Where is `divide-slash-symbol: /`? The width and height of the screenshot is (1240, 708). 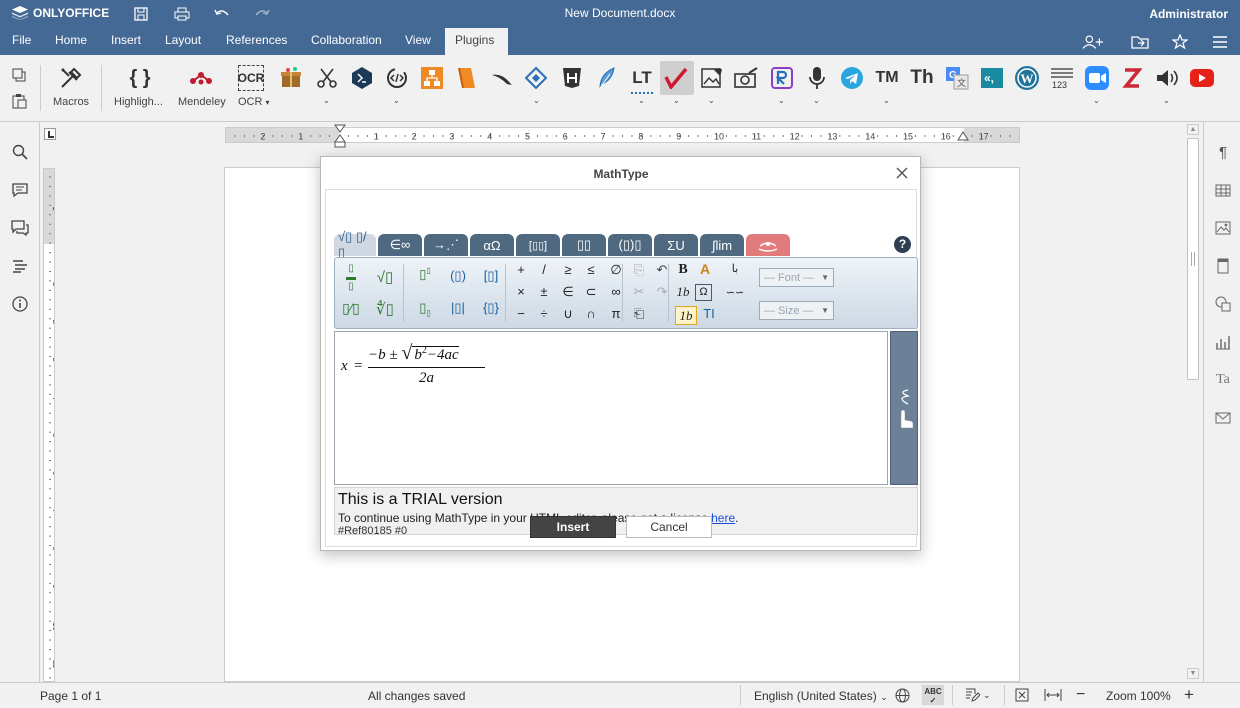
divide-slash-symbol: / is located at coordinates (544, 269).